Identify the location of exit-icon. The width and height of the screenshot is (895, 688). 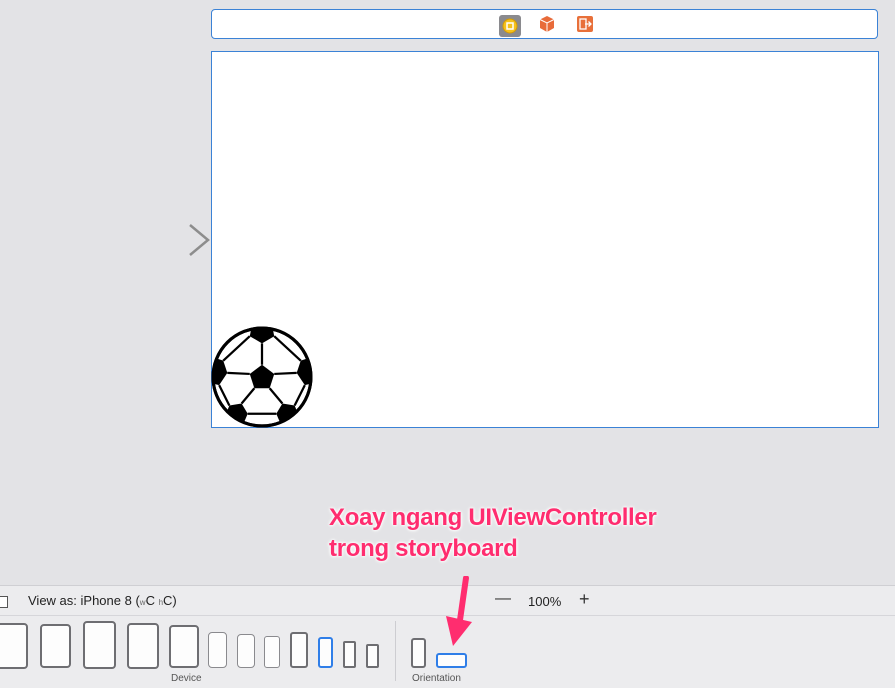
(586, 25).